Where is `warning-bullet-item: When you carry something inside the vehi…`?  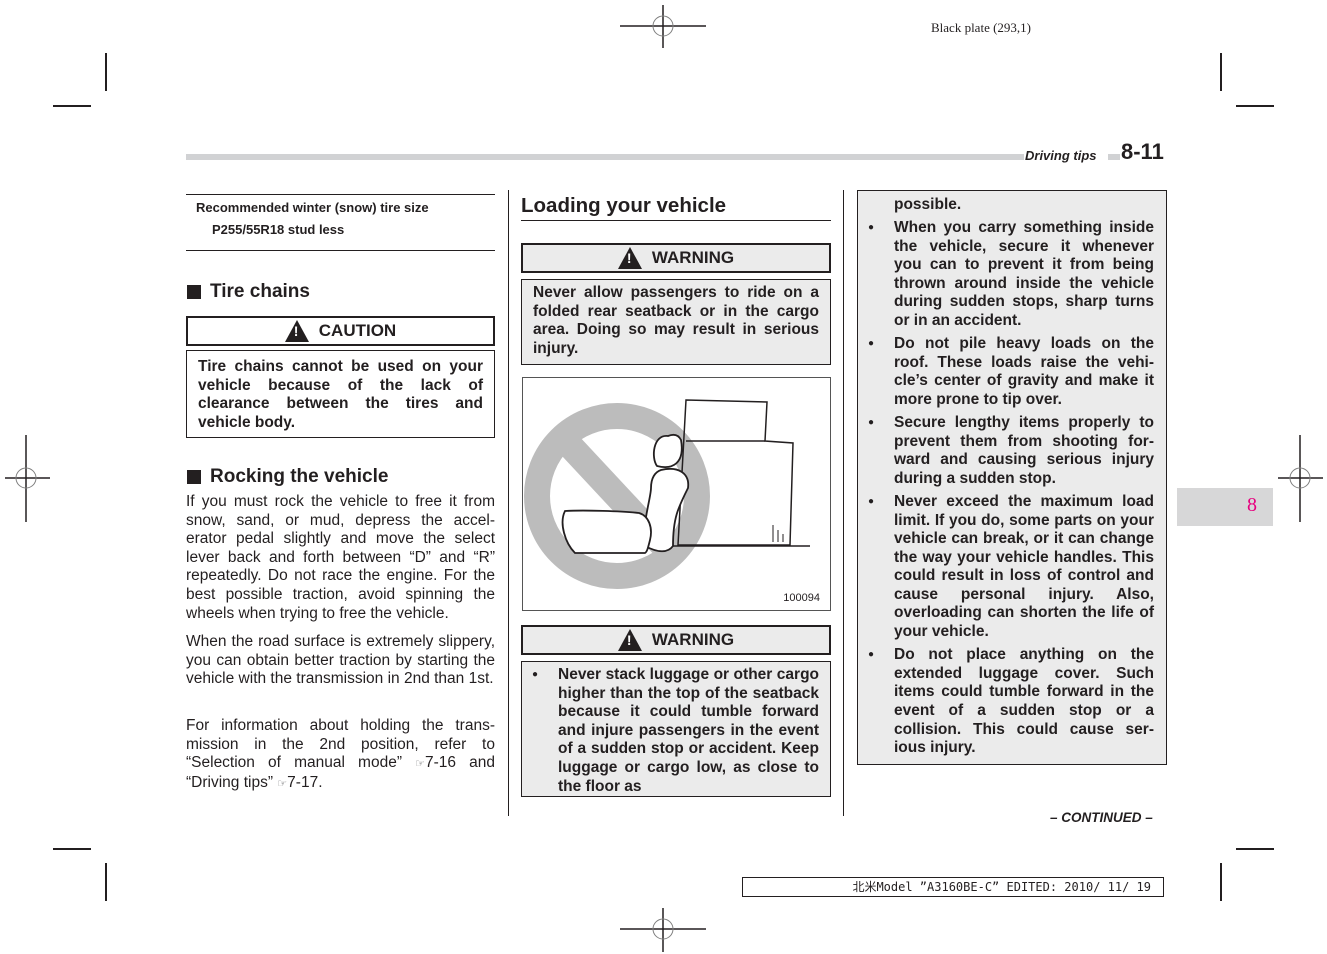 warning-bullet-item: When you carry something inside the vehi… is located at coordinates (1006, 275).